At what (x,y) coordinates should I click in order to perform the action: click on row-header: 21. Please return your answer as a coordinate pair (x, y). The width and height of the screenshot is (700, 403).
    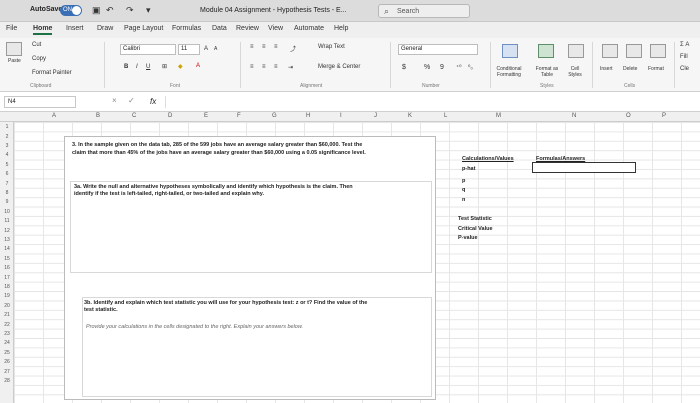
    Looking at the image, I should click on (7, 315).